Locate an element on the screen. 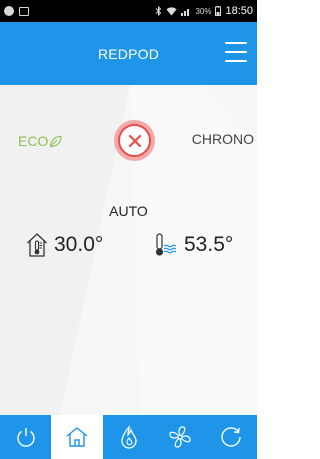  house-thermometer-icon is located at coordinates (37, 245).